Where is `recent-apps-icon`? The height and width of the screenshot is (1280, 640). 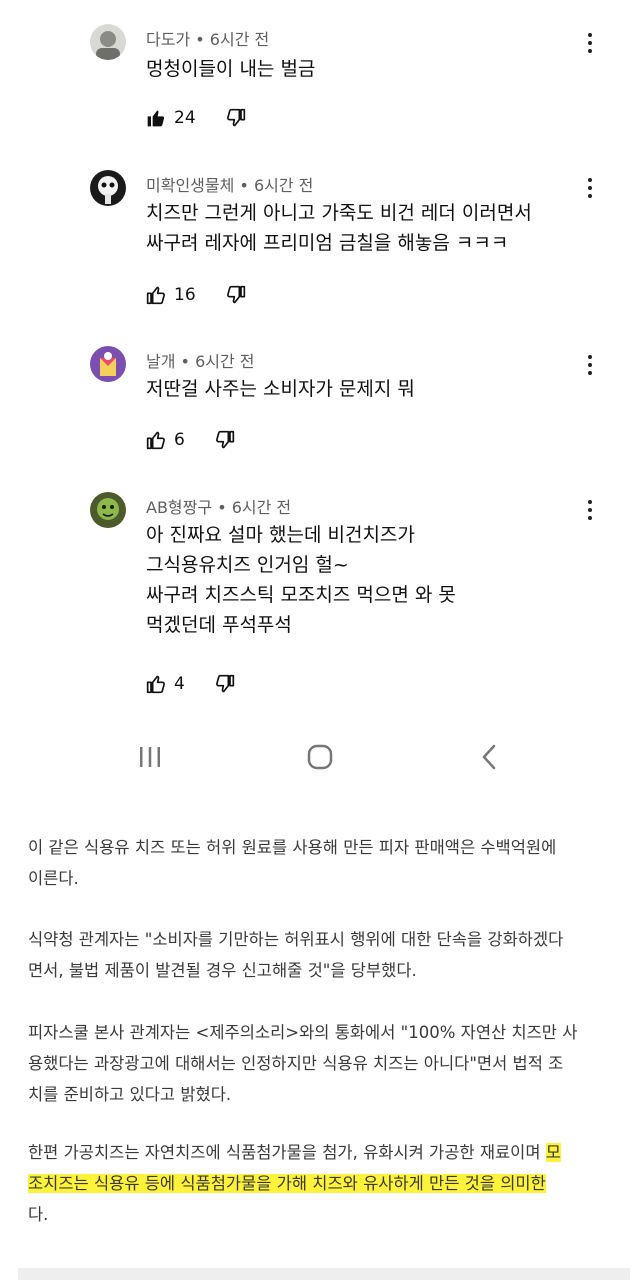 recent-apps-icon is located at coordinates (150, 757).